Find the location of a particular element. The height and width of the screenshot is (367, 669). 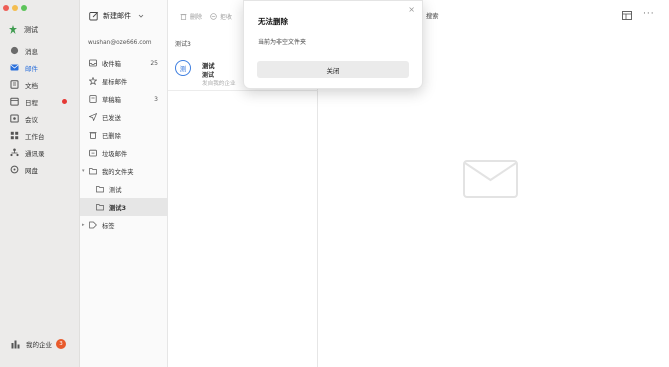

more-menu-button: ··· is located at coordinates (649, 14).